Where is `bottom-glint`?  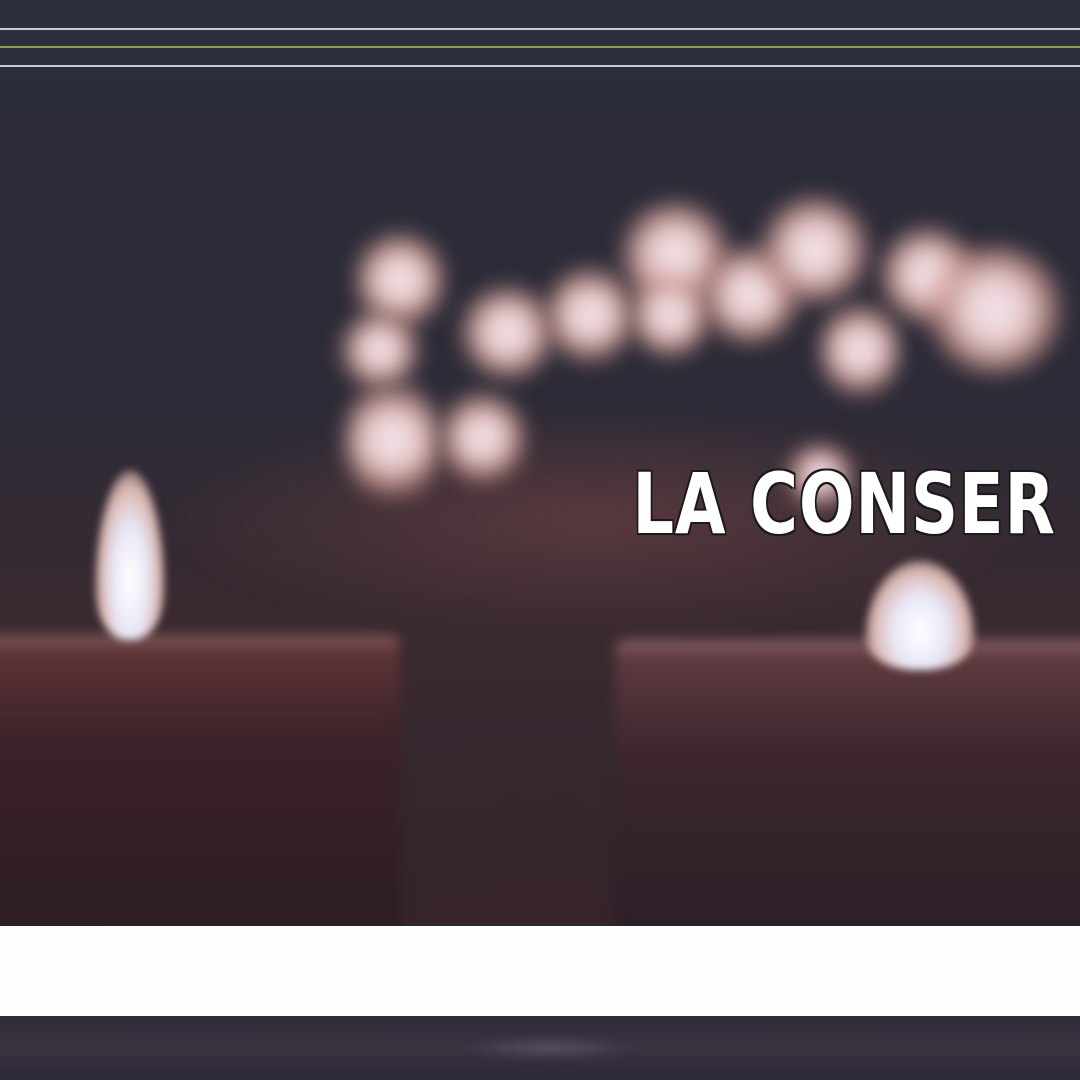 bottom-glint is located at coordinates (550, 1048).